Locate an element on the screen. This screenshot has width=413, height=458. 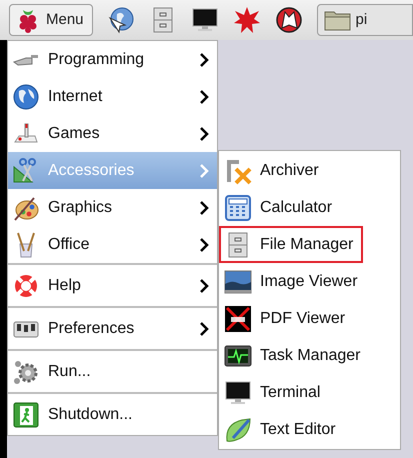
math-launcher is located at coordinates (246, 20).